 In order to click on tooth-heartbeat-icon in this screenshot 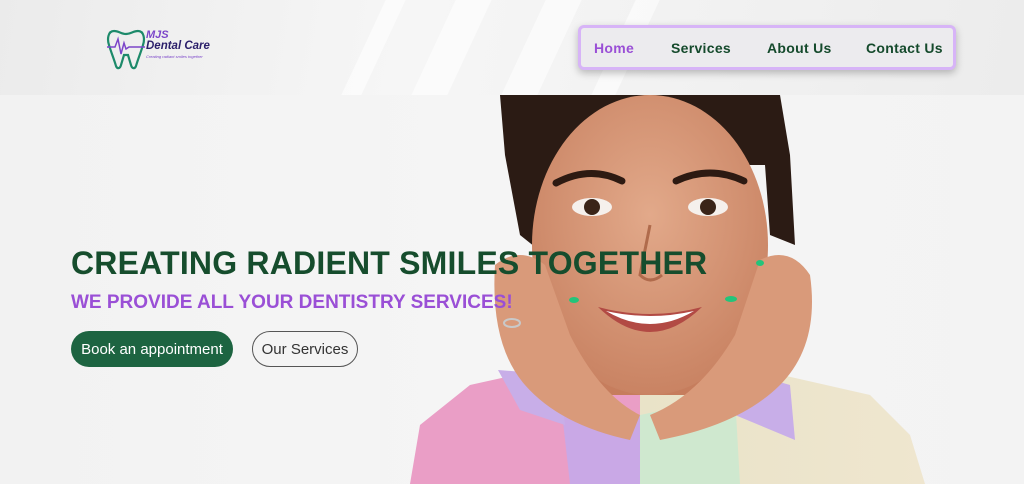, I will do `click(126, 49)`.